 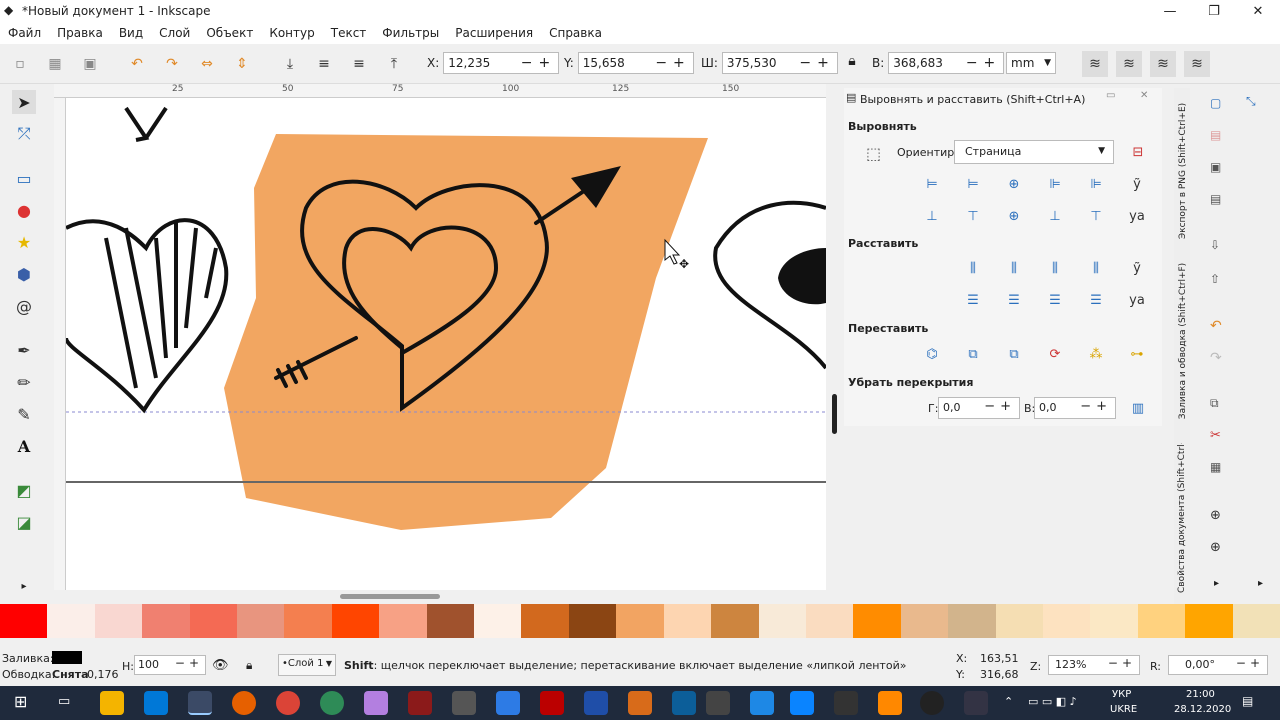 What do you see at coordinates (131, 33) in the screenshot?
I see `menu-view: Вид` at bounding box center [131, 33].